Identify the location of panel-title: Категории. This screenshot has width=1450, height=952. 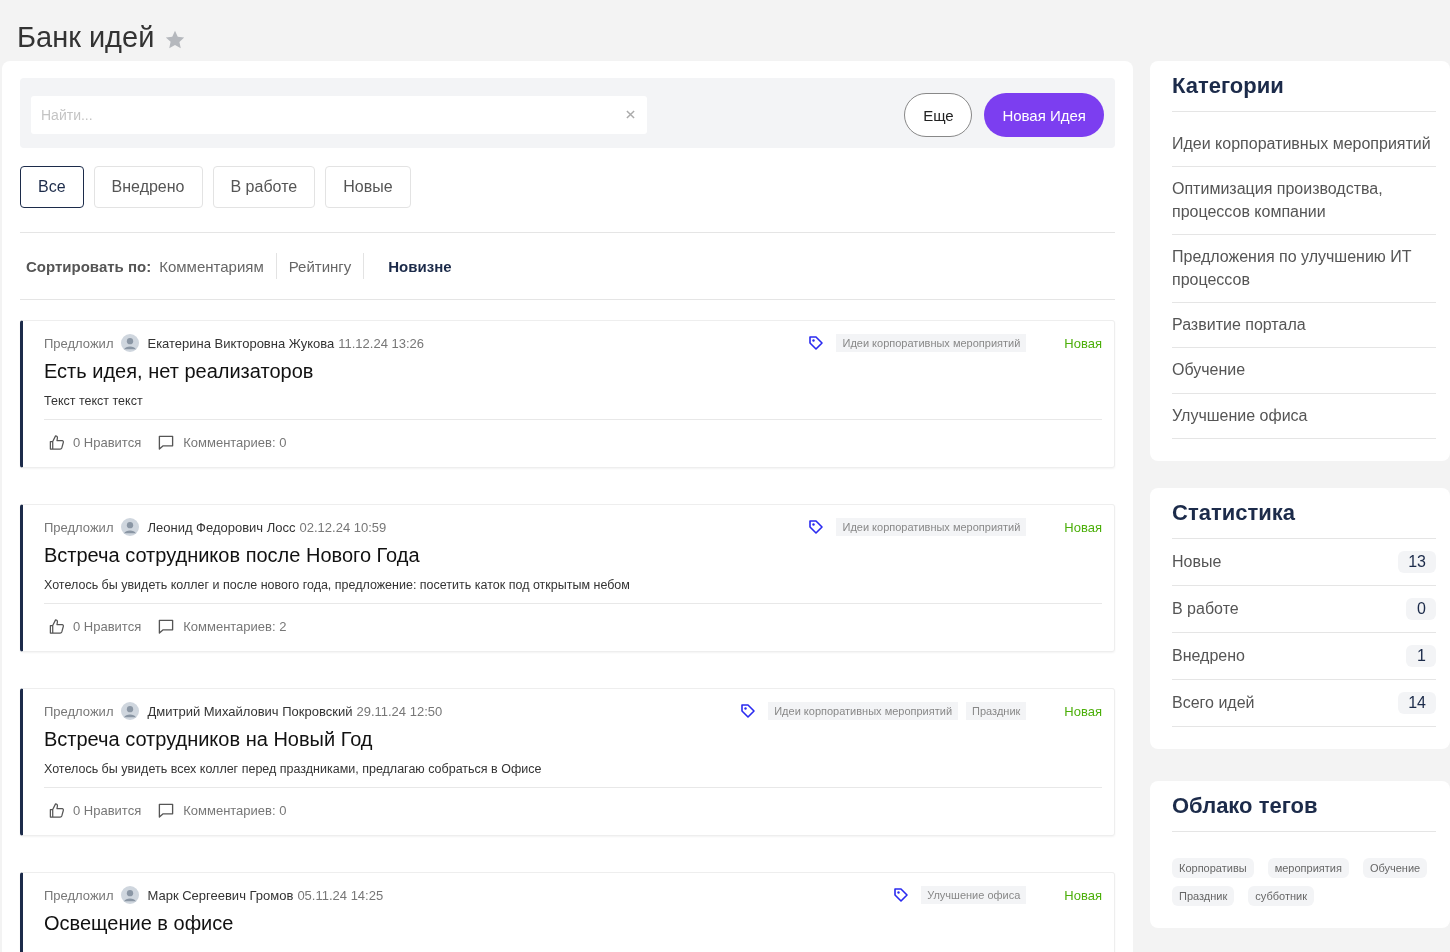
(1304, 92).